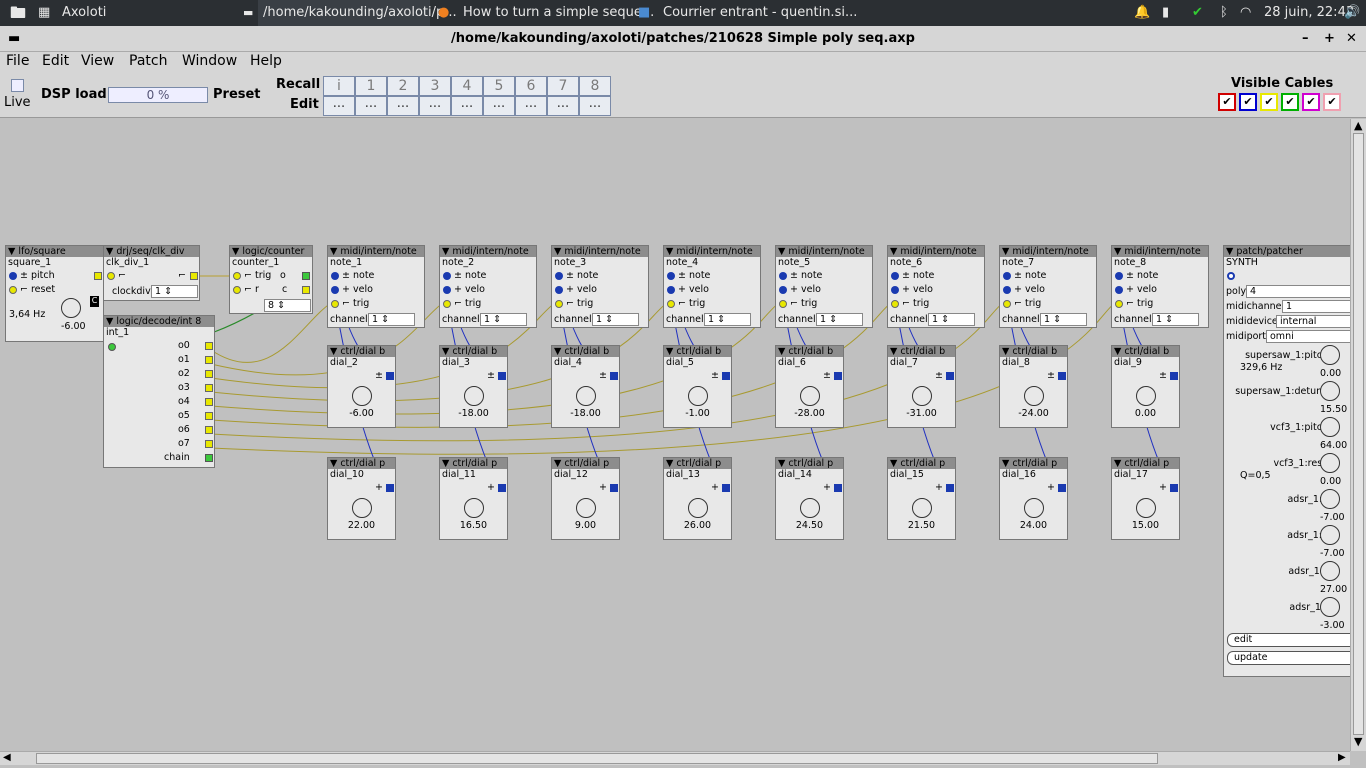 This screenshot has width=1366, height=768. I want to click on dial-object: ▼ ctrl/dial p dial_10 +22.00, so click(361, 498).